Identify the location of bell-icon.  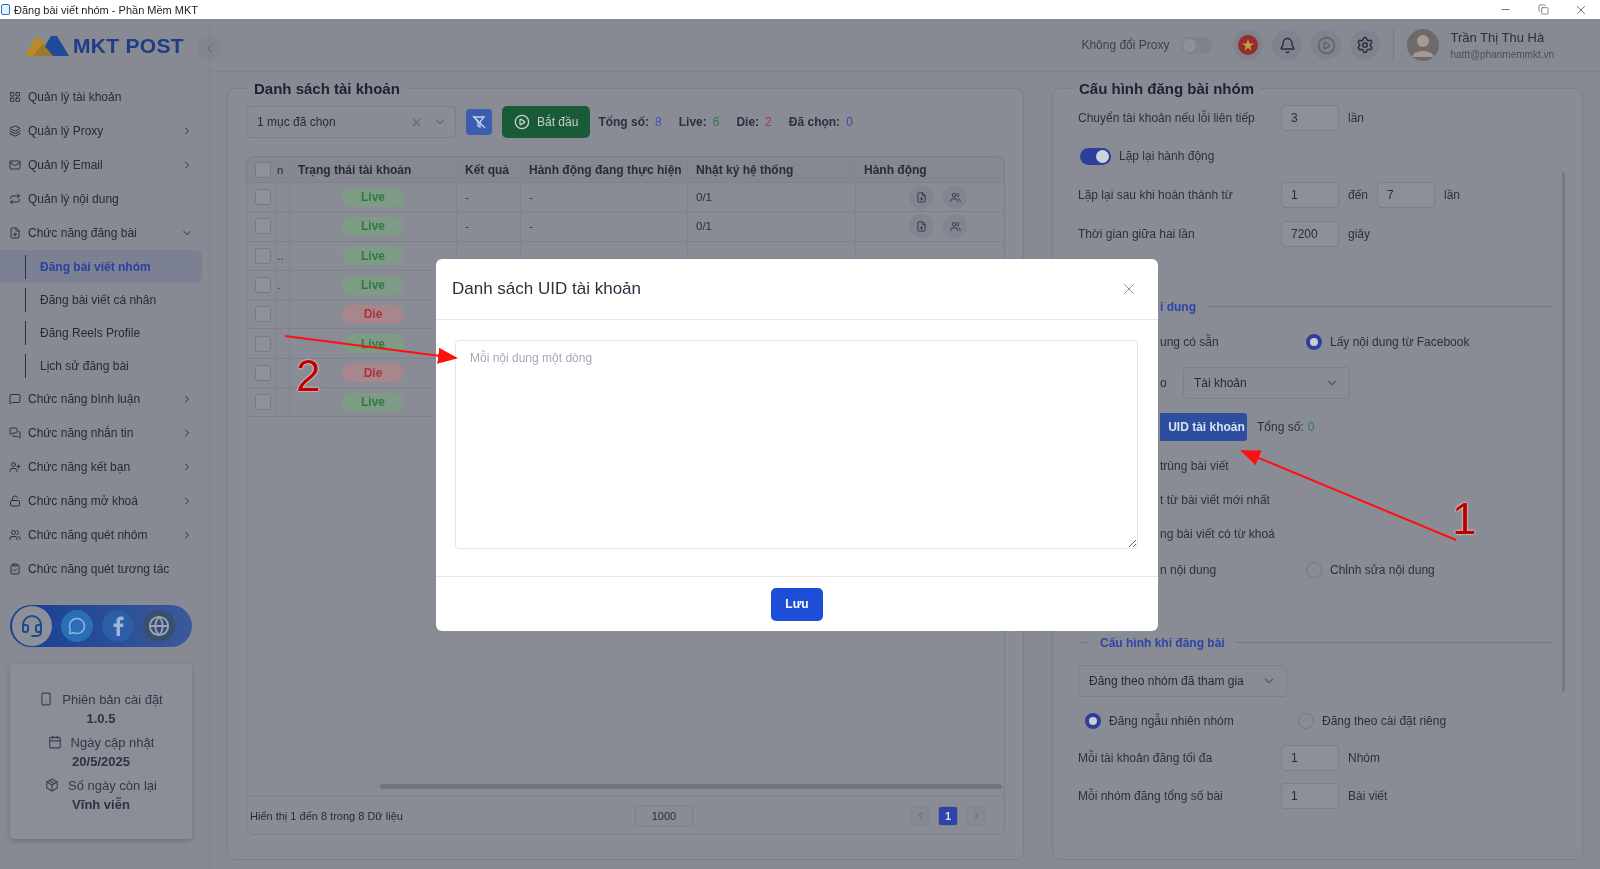
(1287, 45).